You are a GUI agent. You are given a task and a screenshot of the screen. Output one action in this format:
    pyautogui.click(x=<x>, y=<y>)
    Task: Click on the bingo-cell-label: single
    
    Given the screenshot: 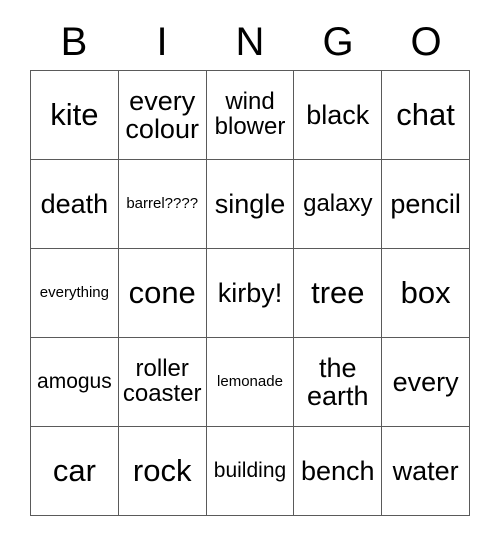 What is the action you would take?
    pyautogui.click(x=250, y=203)
    